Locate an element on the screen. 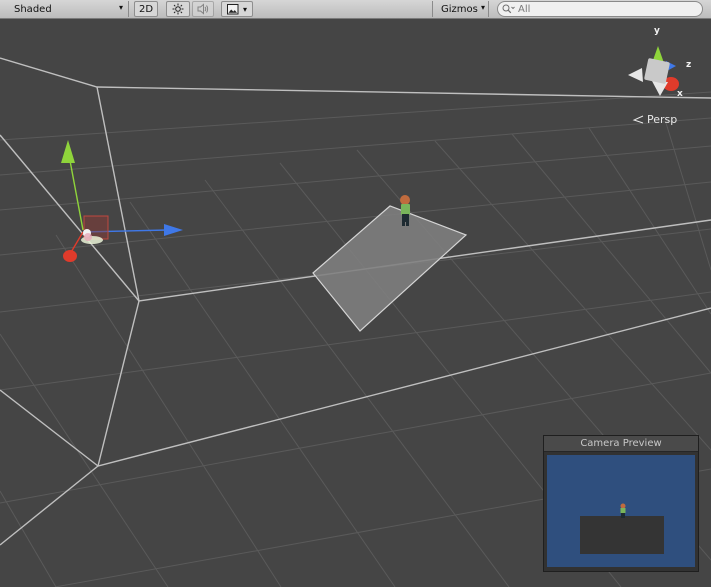 Image resolution: width=711 pixels, height=587 pixels. 2d-label: 2D is located at coordinates (146, 9).